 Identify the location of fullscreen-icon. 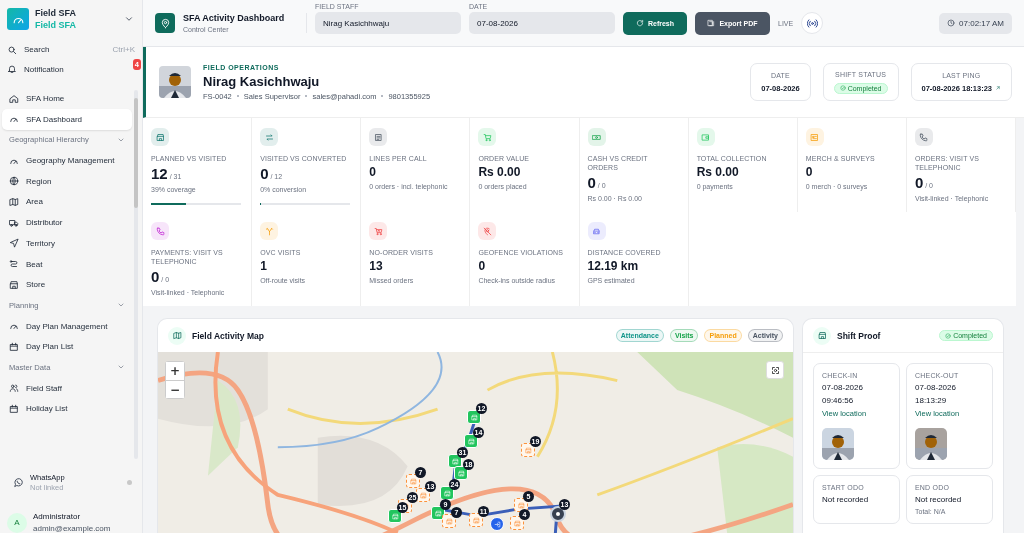
(775, 370).